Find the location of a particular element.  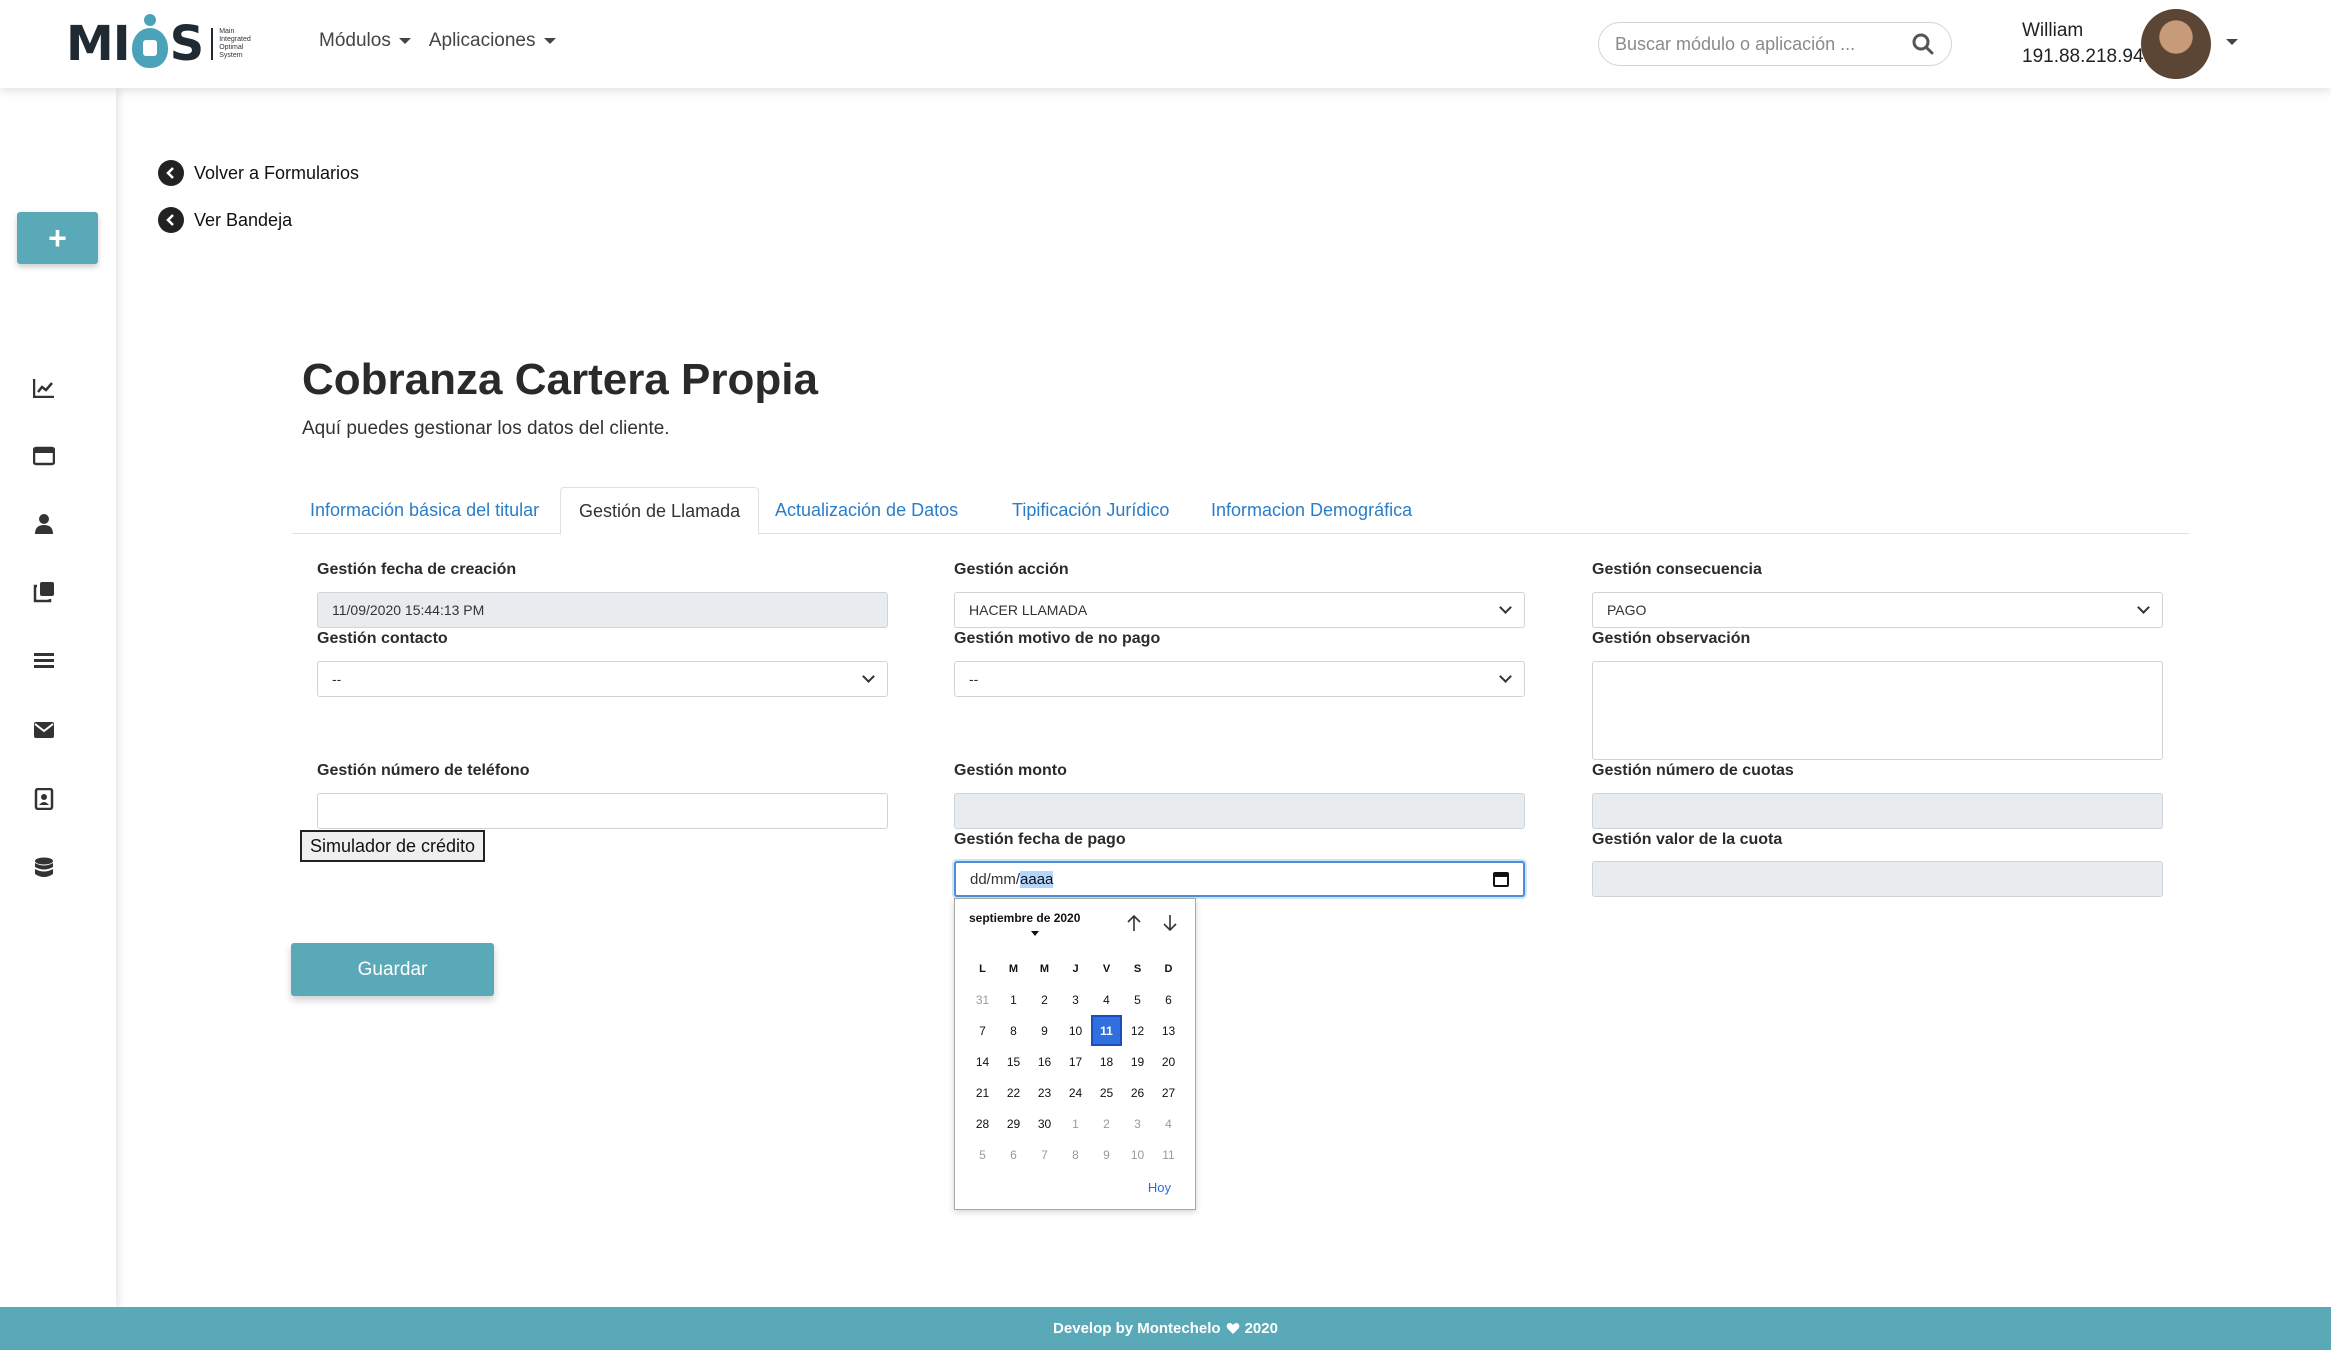

calendar-day: 31 is located at coordinates (982, 999).